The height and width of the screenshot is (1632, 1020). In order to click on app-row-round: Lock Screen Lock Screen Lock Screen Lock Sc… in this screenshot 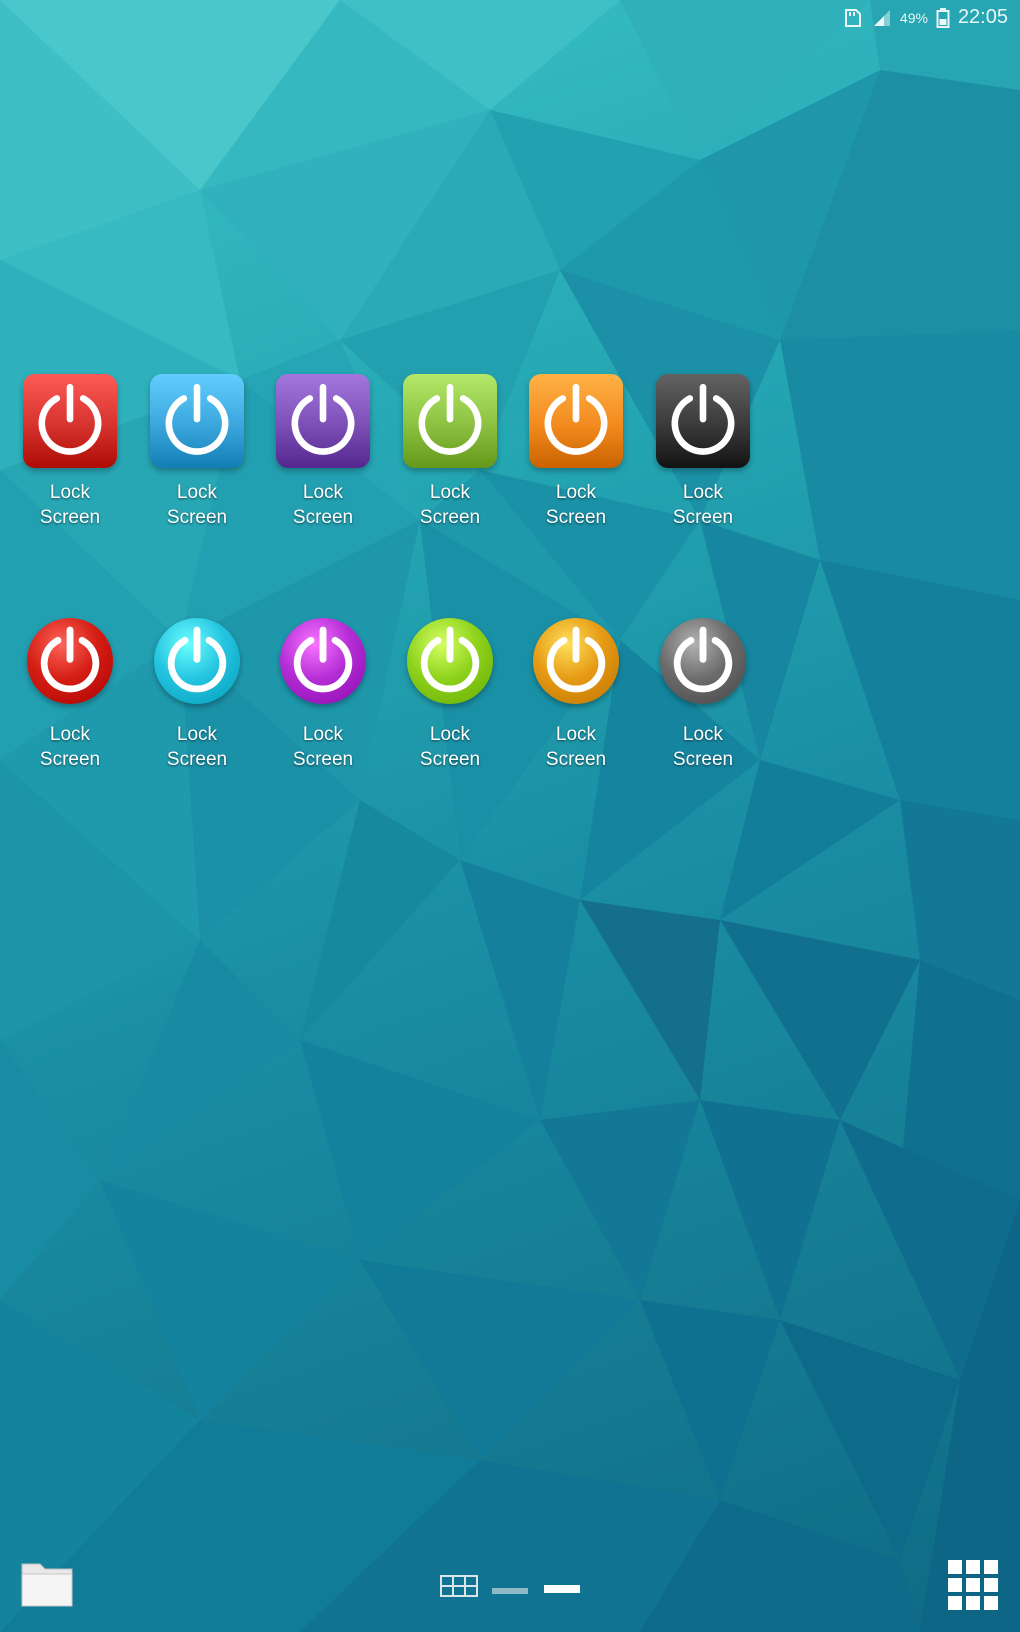, I will do `click(380, 699)`.